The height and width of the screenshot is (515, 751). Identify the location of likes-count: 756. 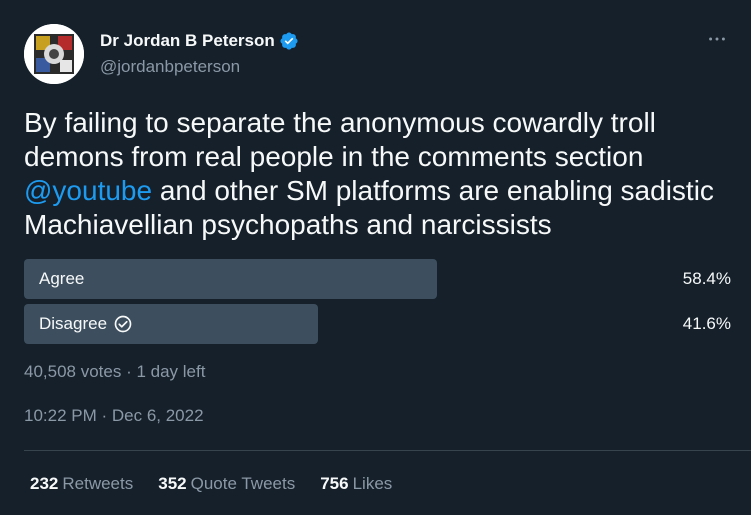
(334, 483).